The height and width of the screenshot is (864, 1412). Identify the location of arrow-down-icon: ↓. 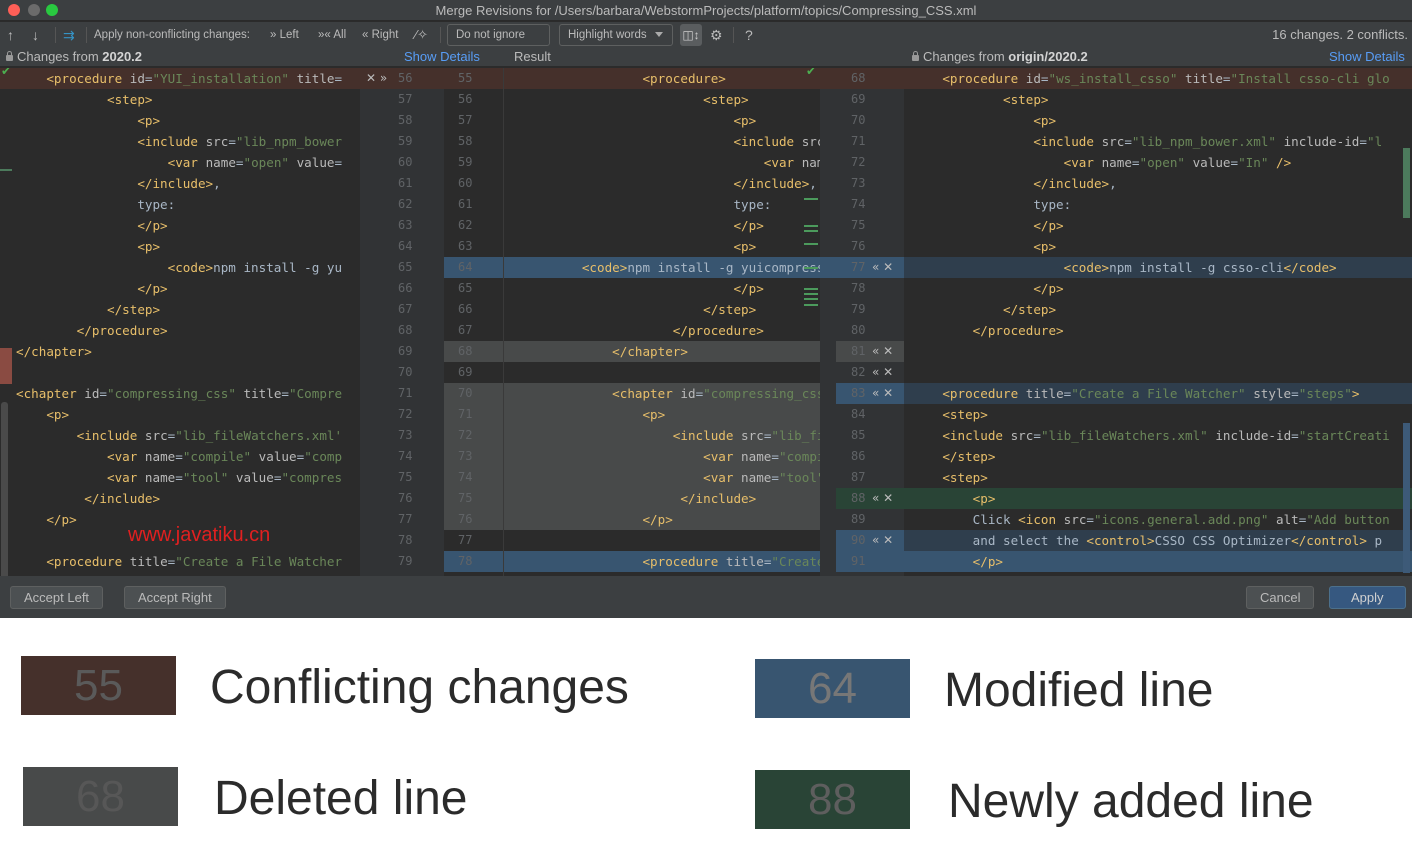
(35, 35).